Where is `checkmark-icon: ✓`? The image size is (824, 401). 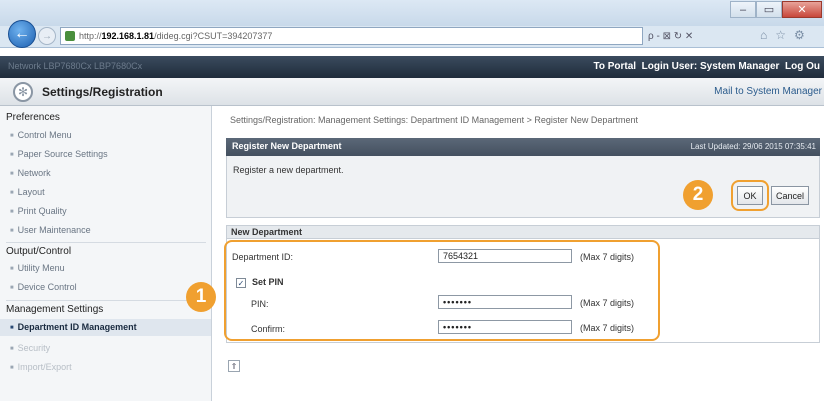 checkmark-icon: ✓ is located at coordinates (241, 283).